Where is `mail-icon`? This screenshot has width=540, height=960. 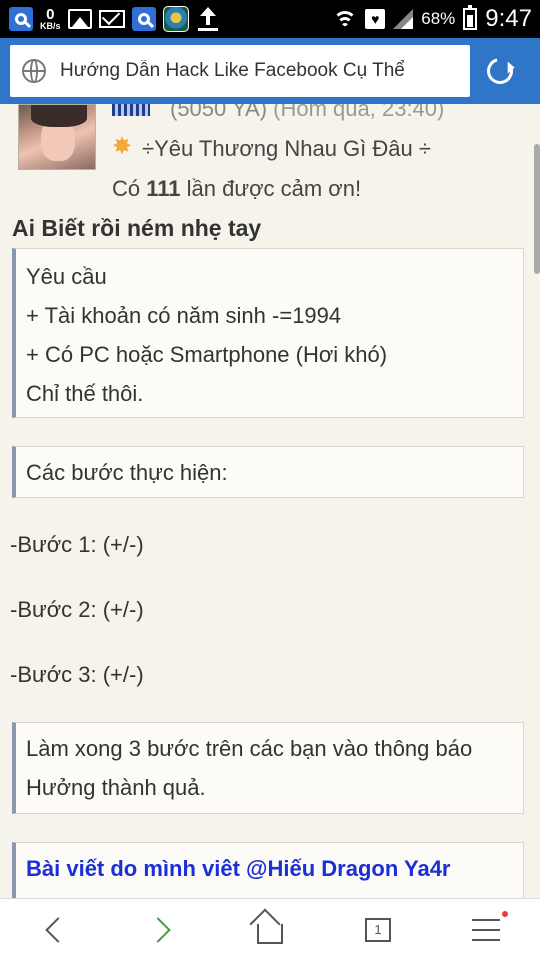 mail-icon is located at coordinates (111, 19).